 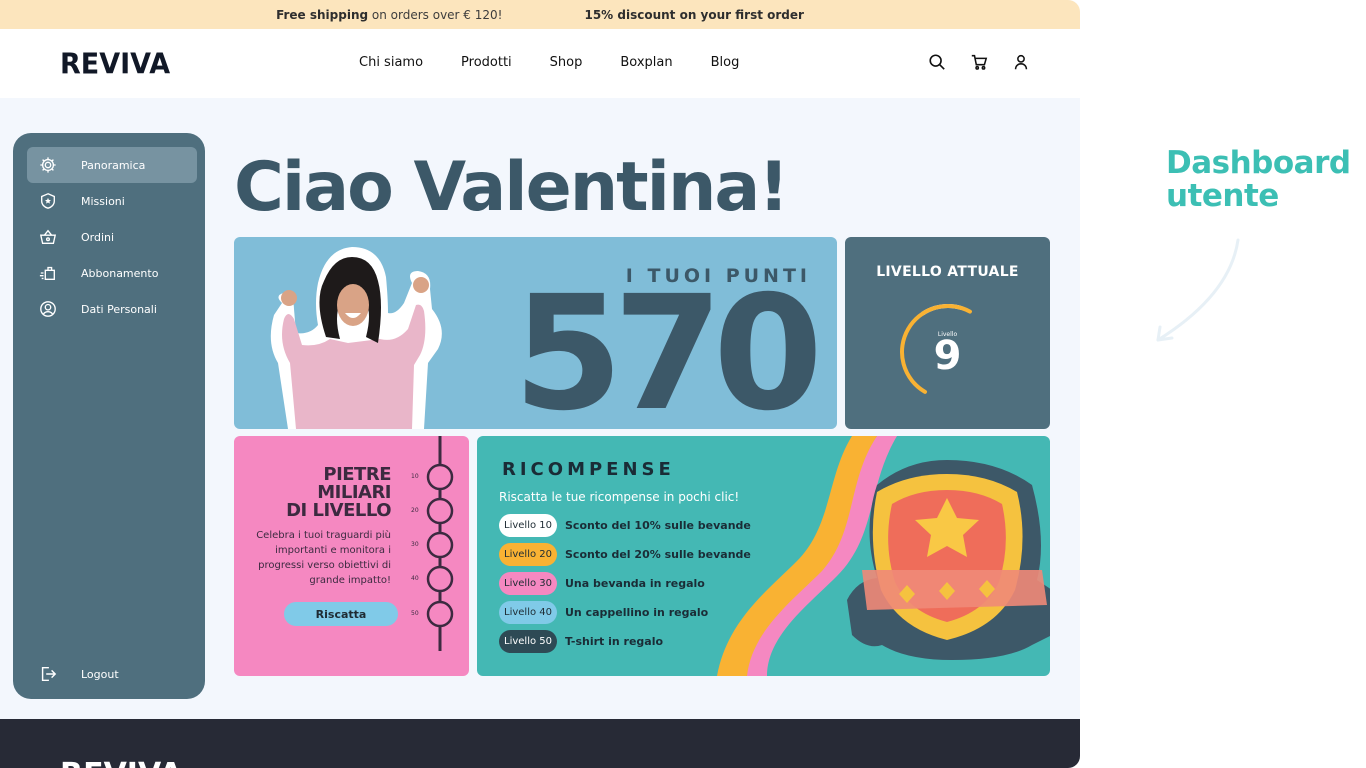 I want to click on sidebar-item-missioni: Missioni, so click(x=112, y=201).